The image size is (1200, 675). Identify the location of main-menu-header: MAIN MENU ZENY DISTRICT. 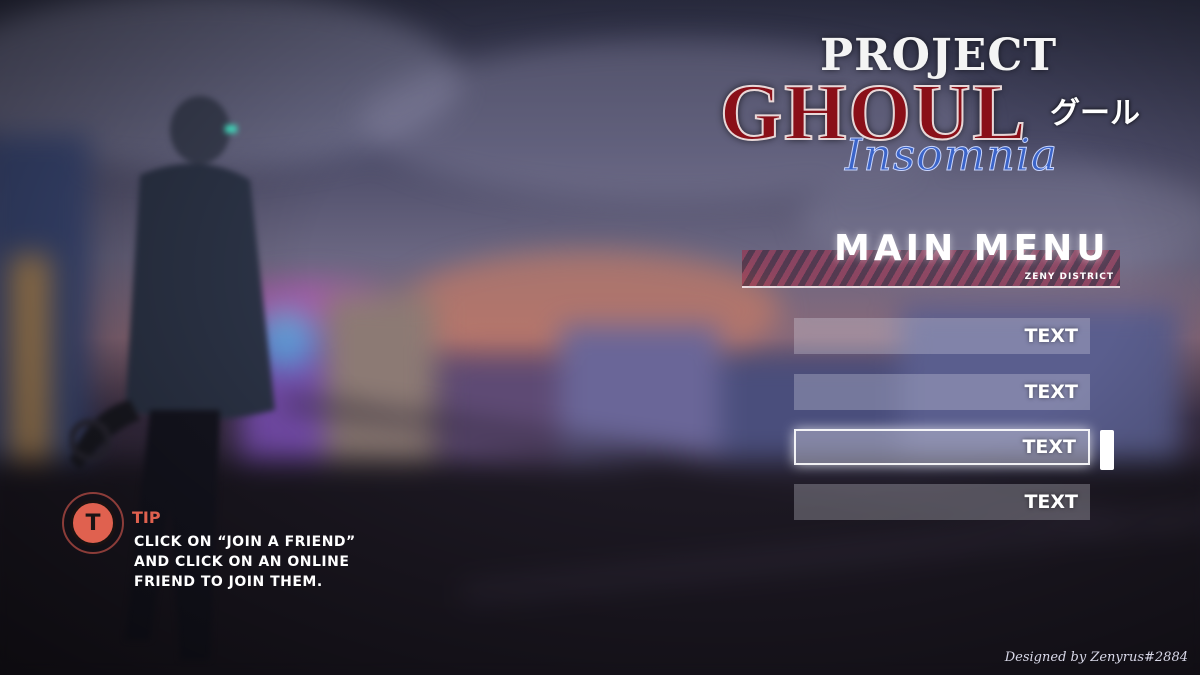
(932, 259).